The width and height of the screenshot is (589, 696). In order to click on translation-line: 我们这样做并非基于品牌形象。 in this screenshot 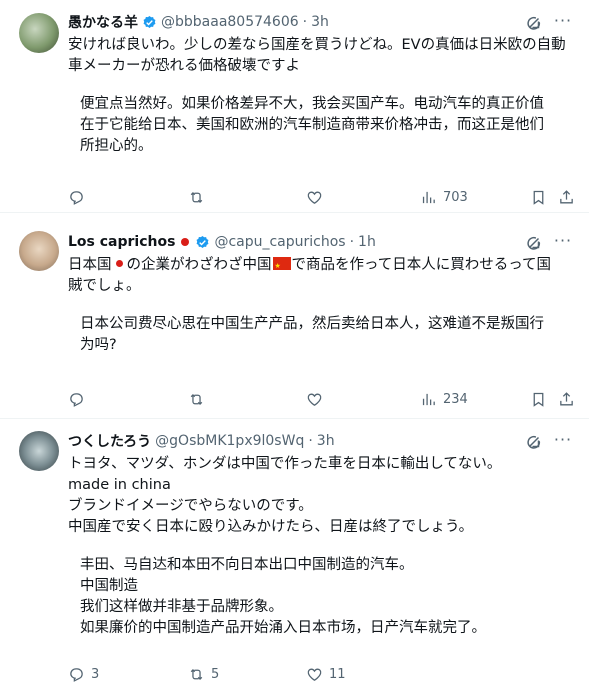, I will do `click(181, 607)`.